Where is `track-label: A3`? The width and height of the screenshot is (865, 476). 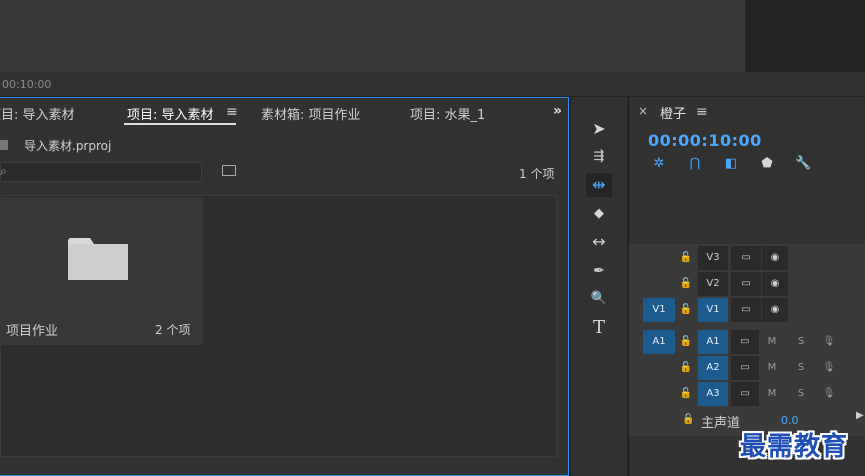 track-label: A3 is located at coordinates (713, 394).